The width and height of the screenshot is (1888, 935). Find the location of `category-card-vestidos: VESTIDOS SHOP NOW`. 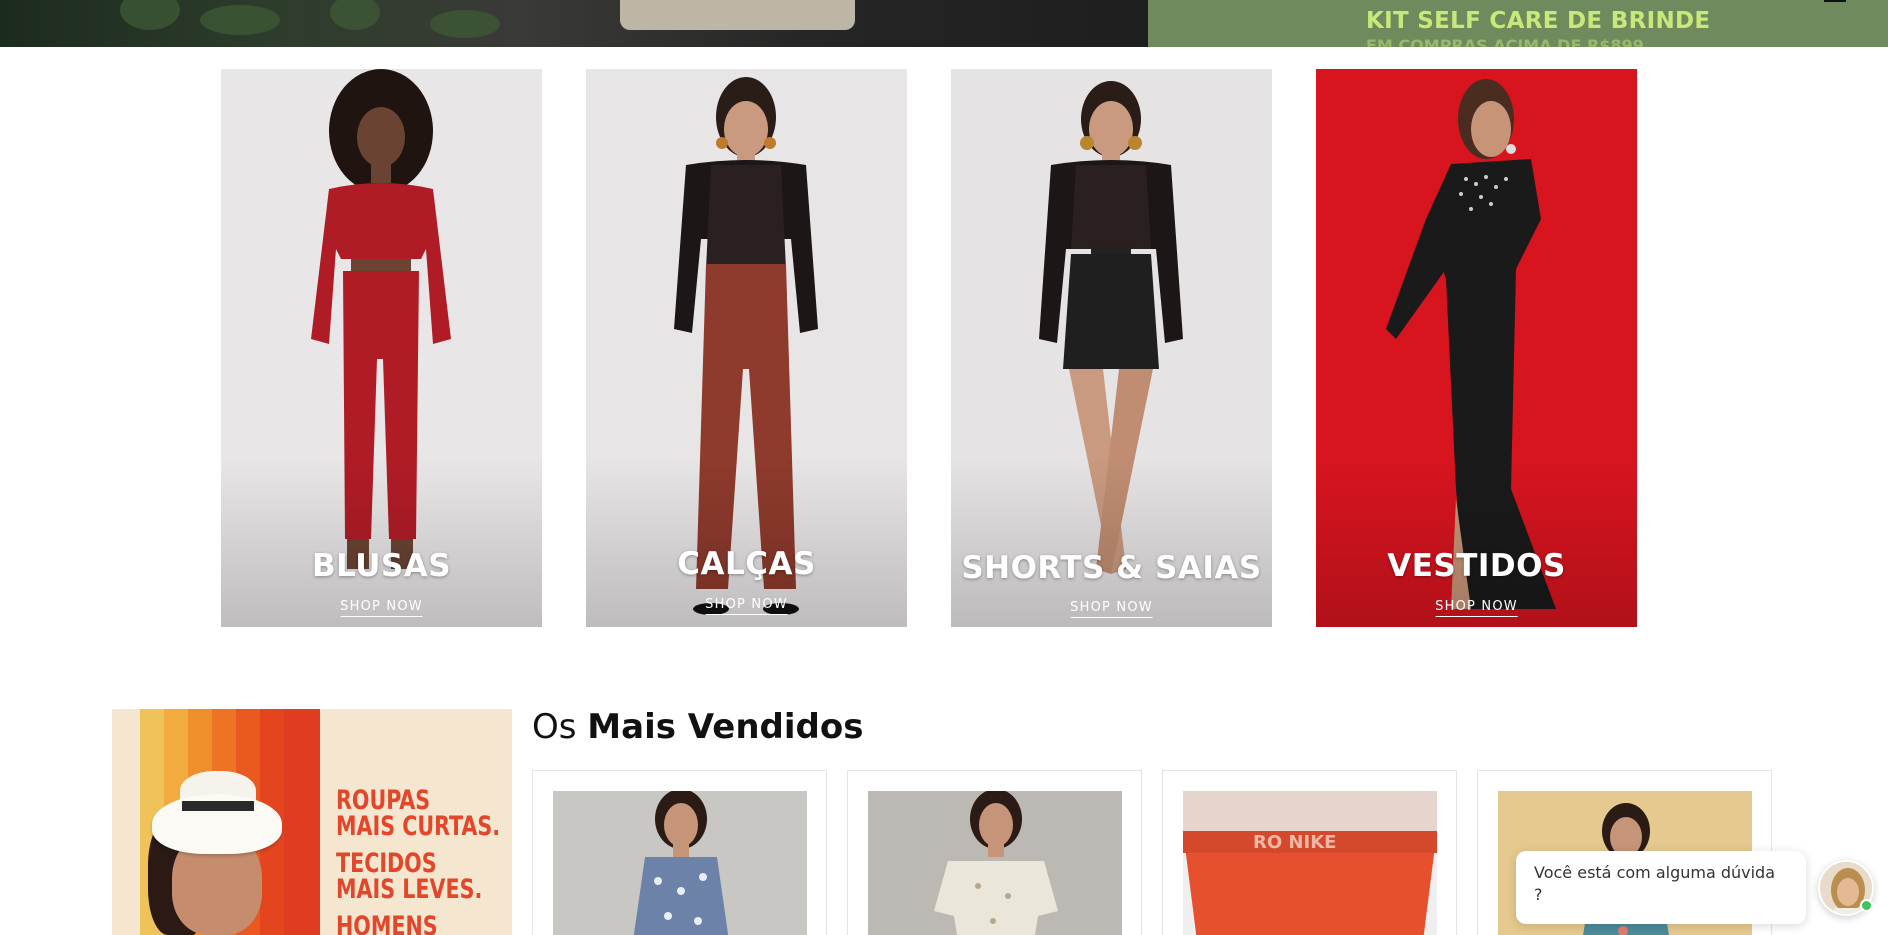

category-card-vestidos: VESTIDOS SHOP NOW is located at coordinates (1476, 348).